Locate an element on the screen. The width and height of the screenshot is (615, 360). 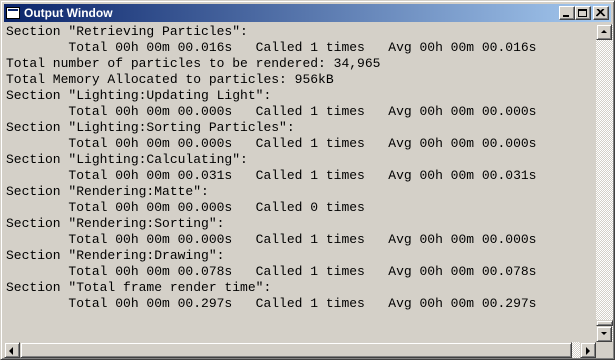
title-buttons is located at coordinates (584, 13).